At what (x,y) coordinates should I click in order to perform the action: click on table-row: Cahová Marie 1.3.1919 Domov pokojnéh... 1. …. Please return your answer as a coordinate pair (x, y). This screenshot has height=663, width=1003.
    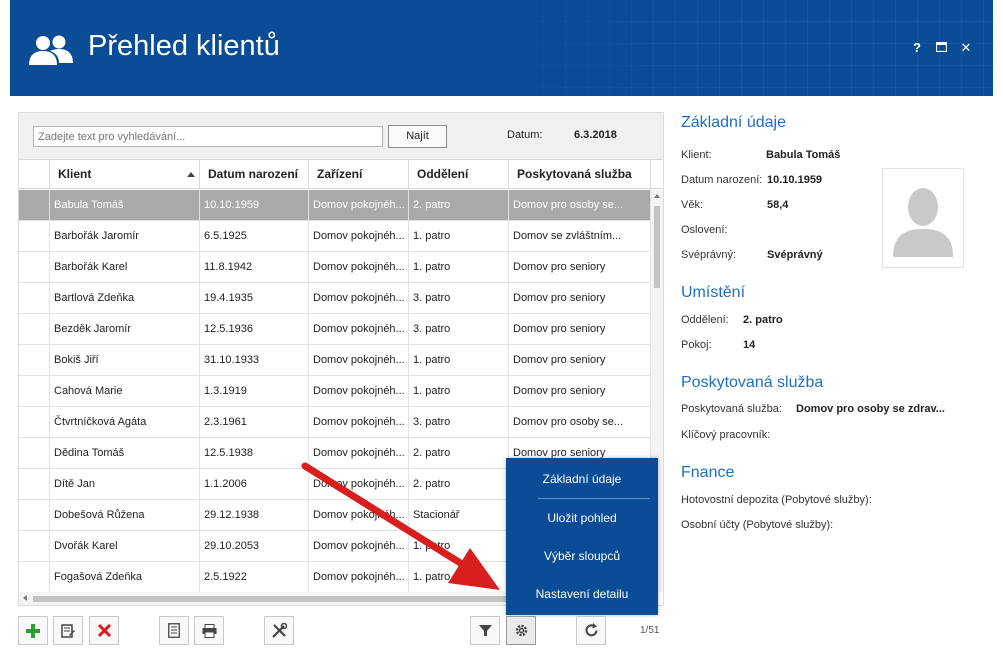
    Looking at the image, I should click on (335, 391).